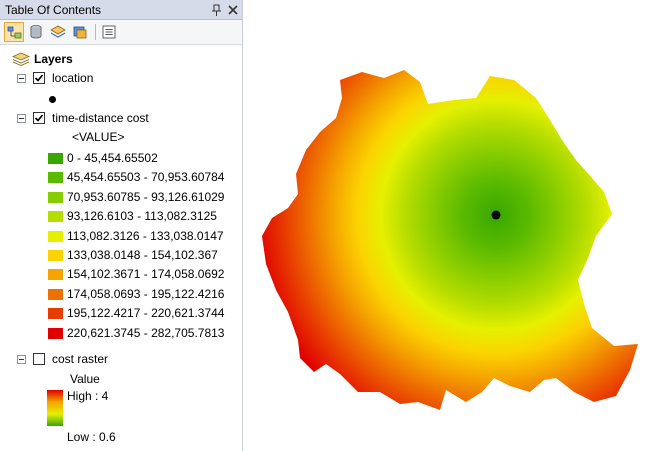 The width and height of the screenshot is (646, 451). What do you see at coordinates (121, 10) in the screenshot?
I see `panel-title-bar: Table Of Contents` at bounding box center [121, 10].